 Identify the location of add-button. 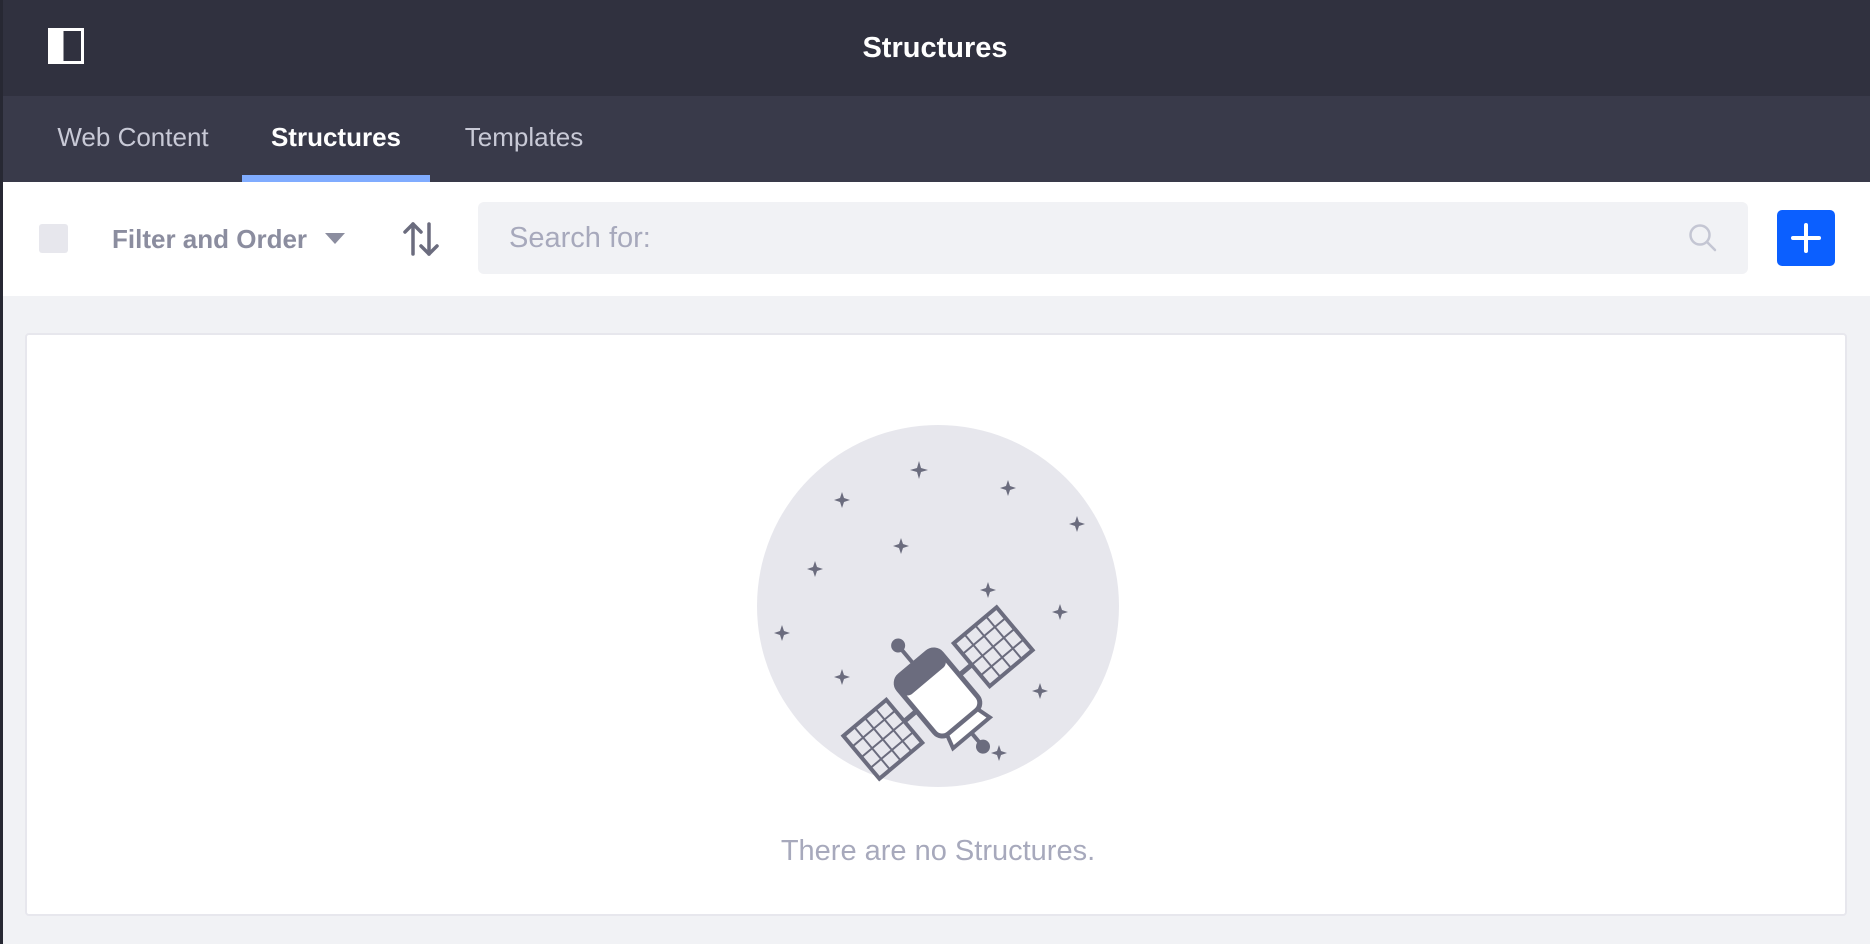
(1806, 238).